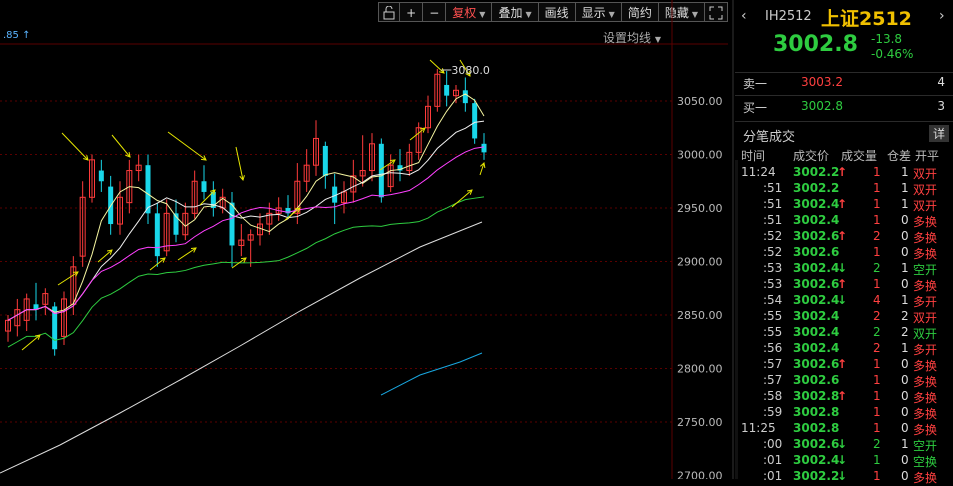 The width and height of the screenshot is (953, 486). Describe the element at coordinates (105, 256) in the screenshot. I see `signal-arrow` at that location.